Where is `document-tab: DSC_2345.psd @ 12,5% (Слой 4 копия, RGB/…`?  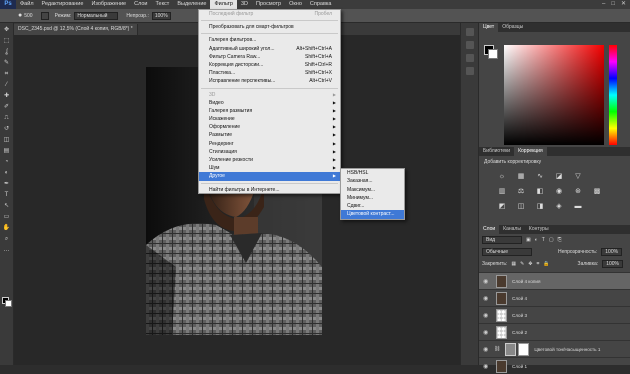 document-tab: DSC_2345.psd @ 12,5% (Слой 4 копия, RGB/… is located at coordinates (76, 29).